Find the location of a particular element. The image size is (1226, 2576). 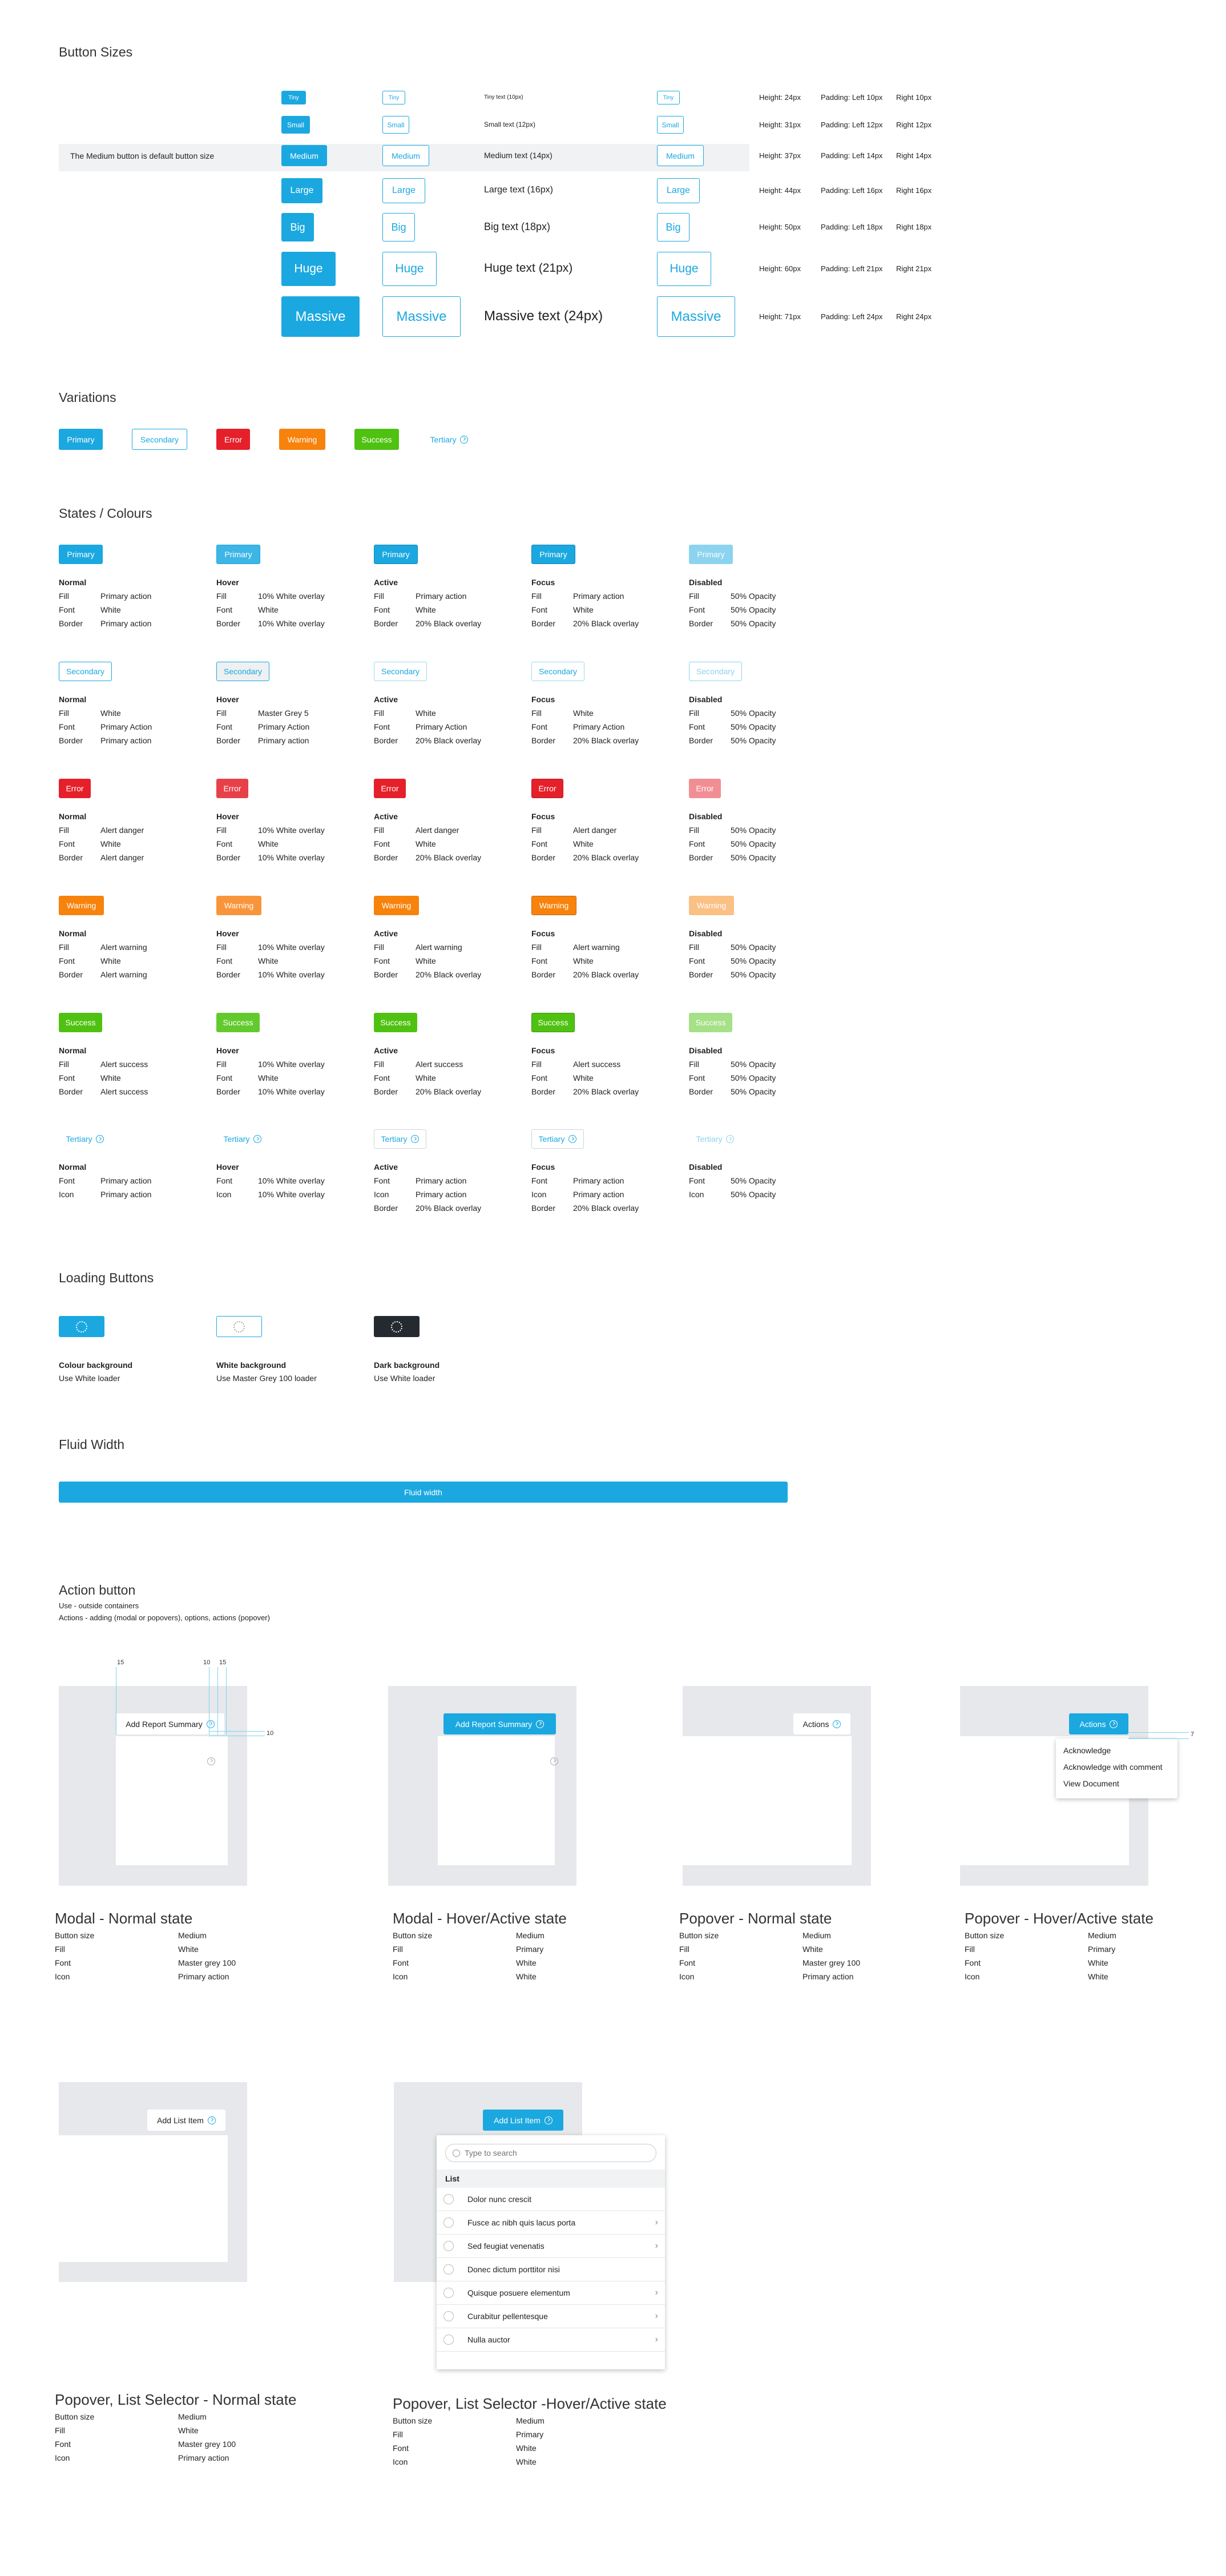

success-normal-button: Success is located at coordinates (81, 1022).